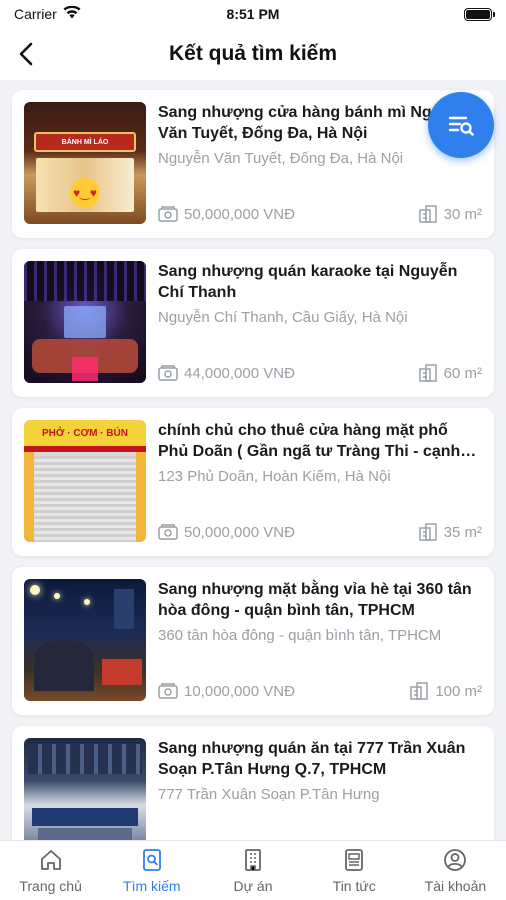 The height and width of the screenshot is (900, 506). Describe the element at coordinates (253, 859) in the screenshot. I see `building-icon` at that location.